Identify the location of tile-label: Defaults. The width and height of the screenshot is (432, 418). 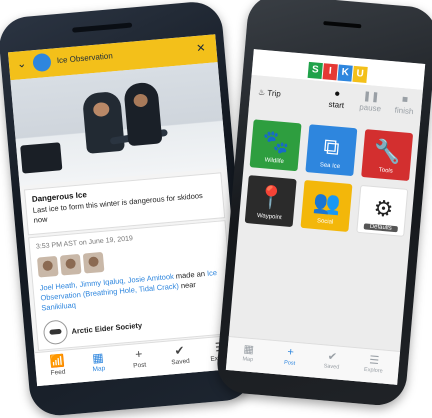
(380, 228).